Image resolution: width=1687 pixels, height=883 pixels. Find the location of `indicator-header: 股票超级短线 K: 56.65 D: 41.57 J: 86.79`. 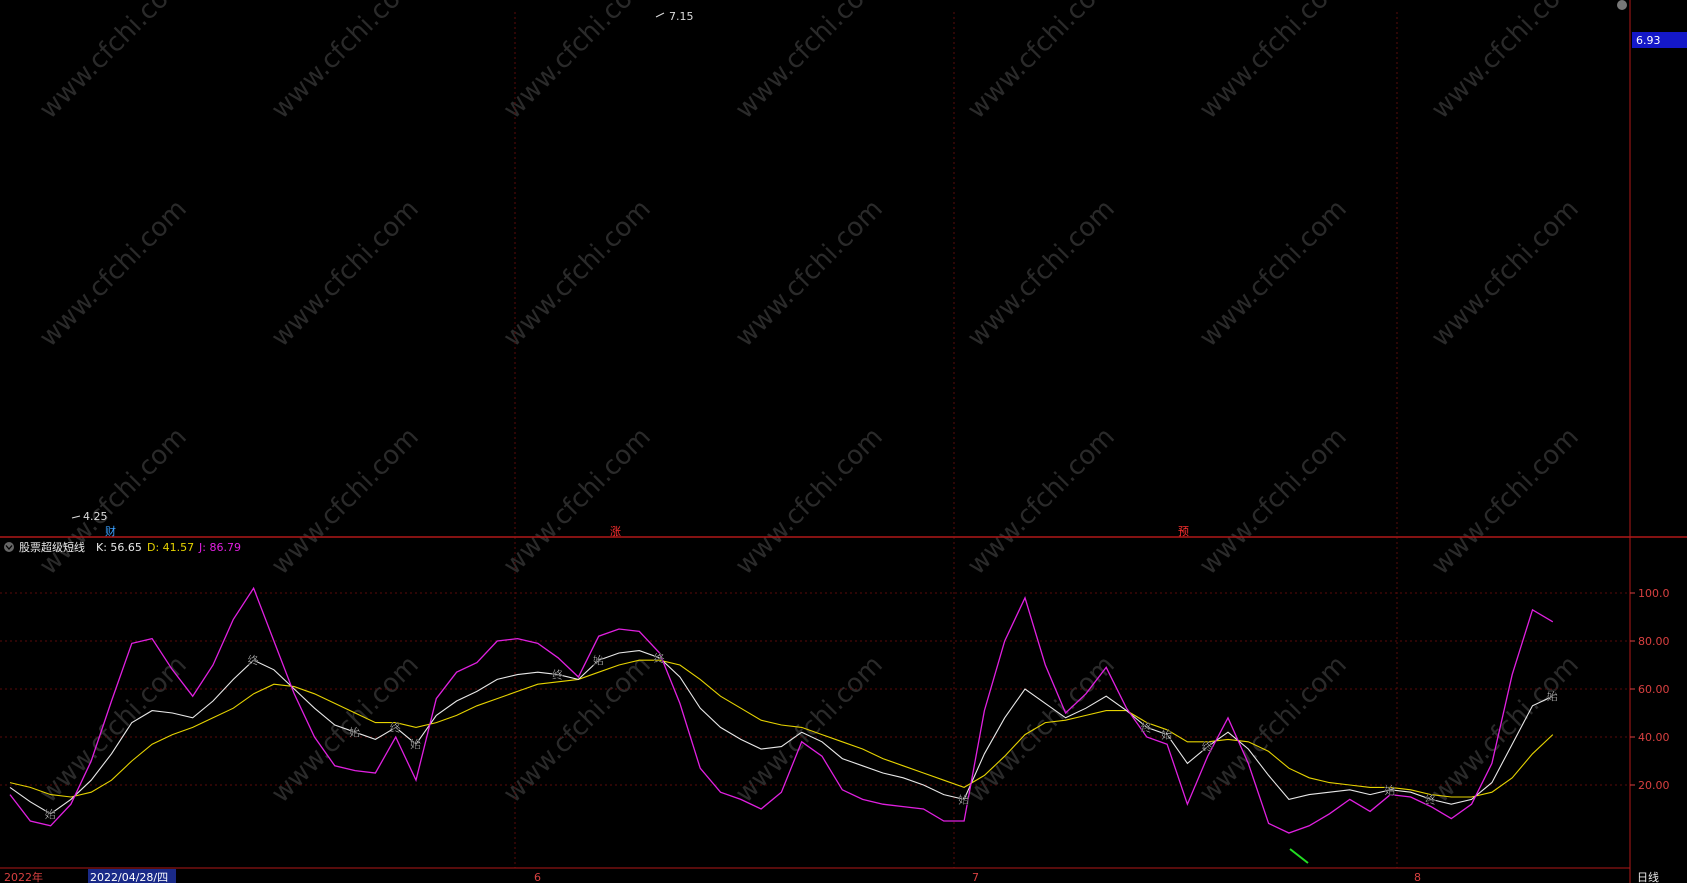

indicator-header: 股票超级短线 K: 56.65 D: 41.57 J: 86.79 is located at coordinates (122, 547).